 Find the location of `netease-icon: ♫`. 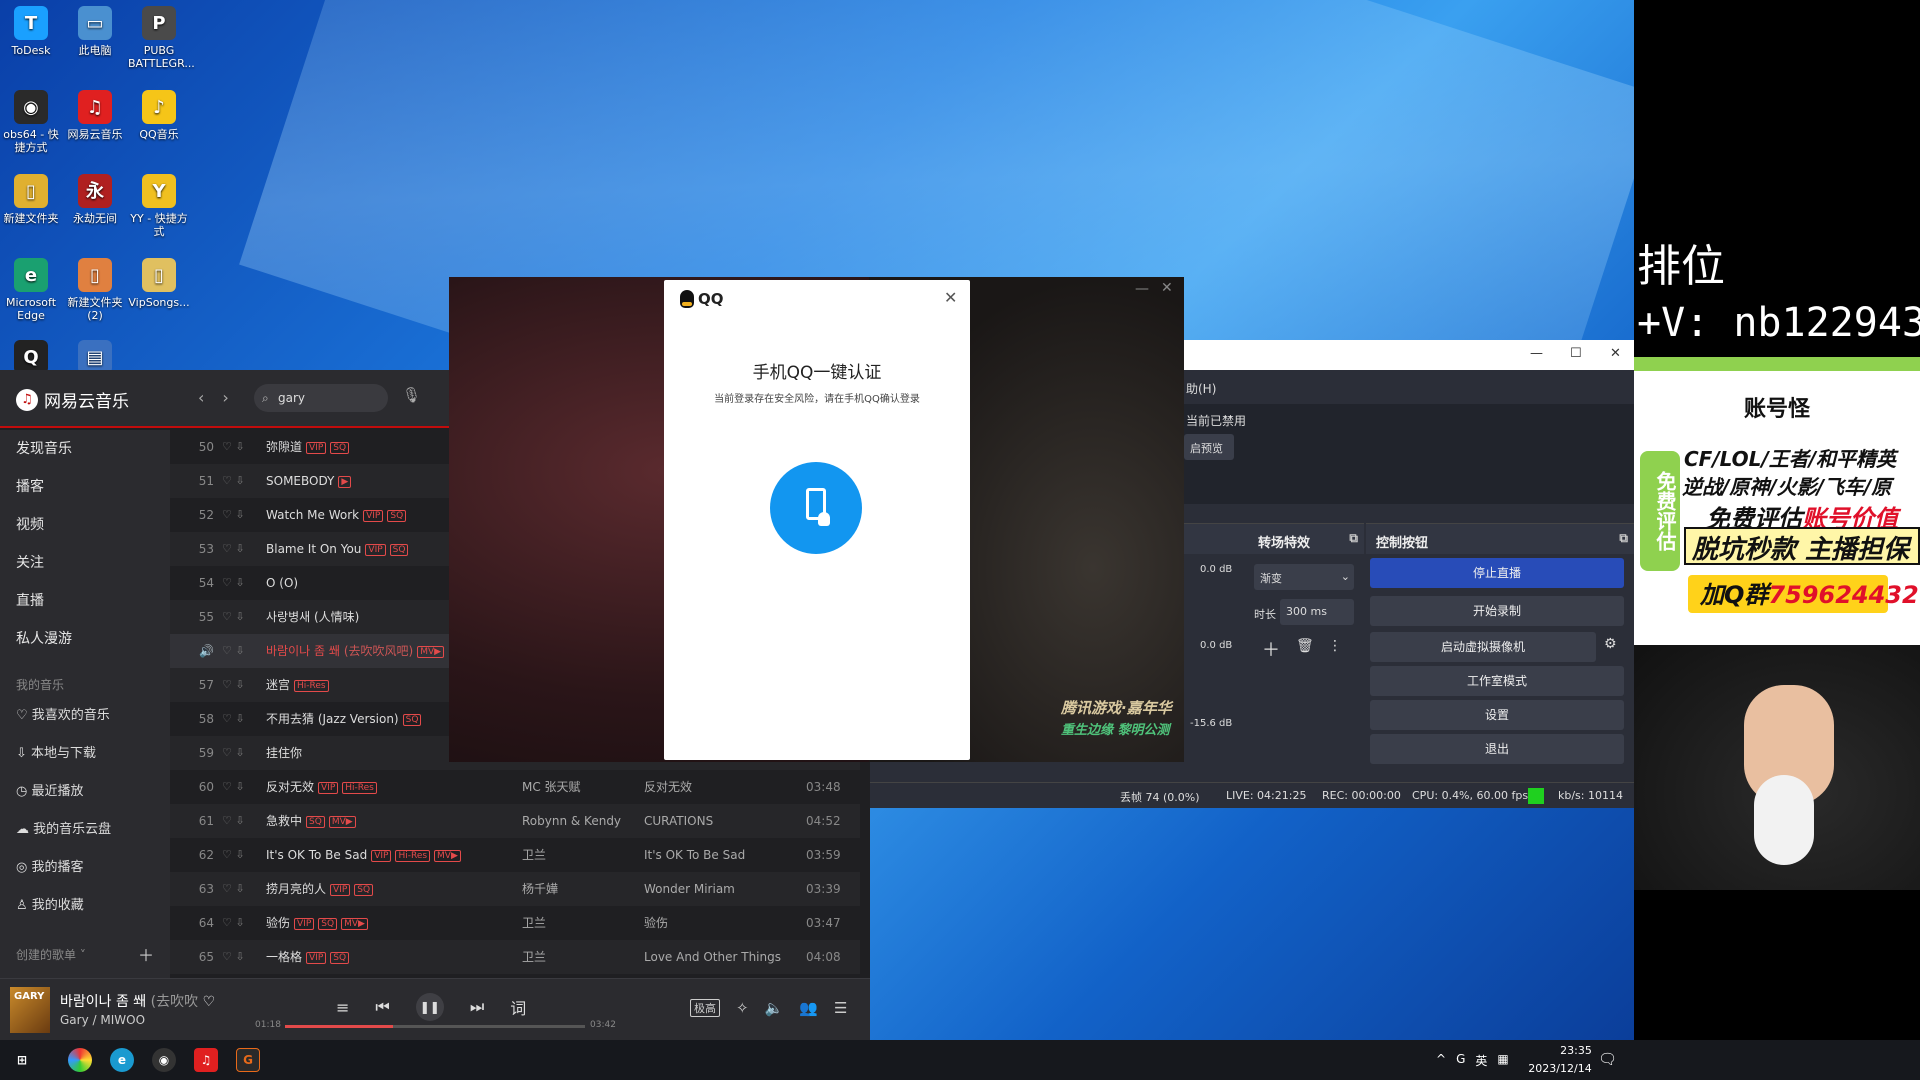

netease-icon: ♫ is located at coordinates (206, 1060).